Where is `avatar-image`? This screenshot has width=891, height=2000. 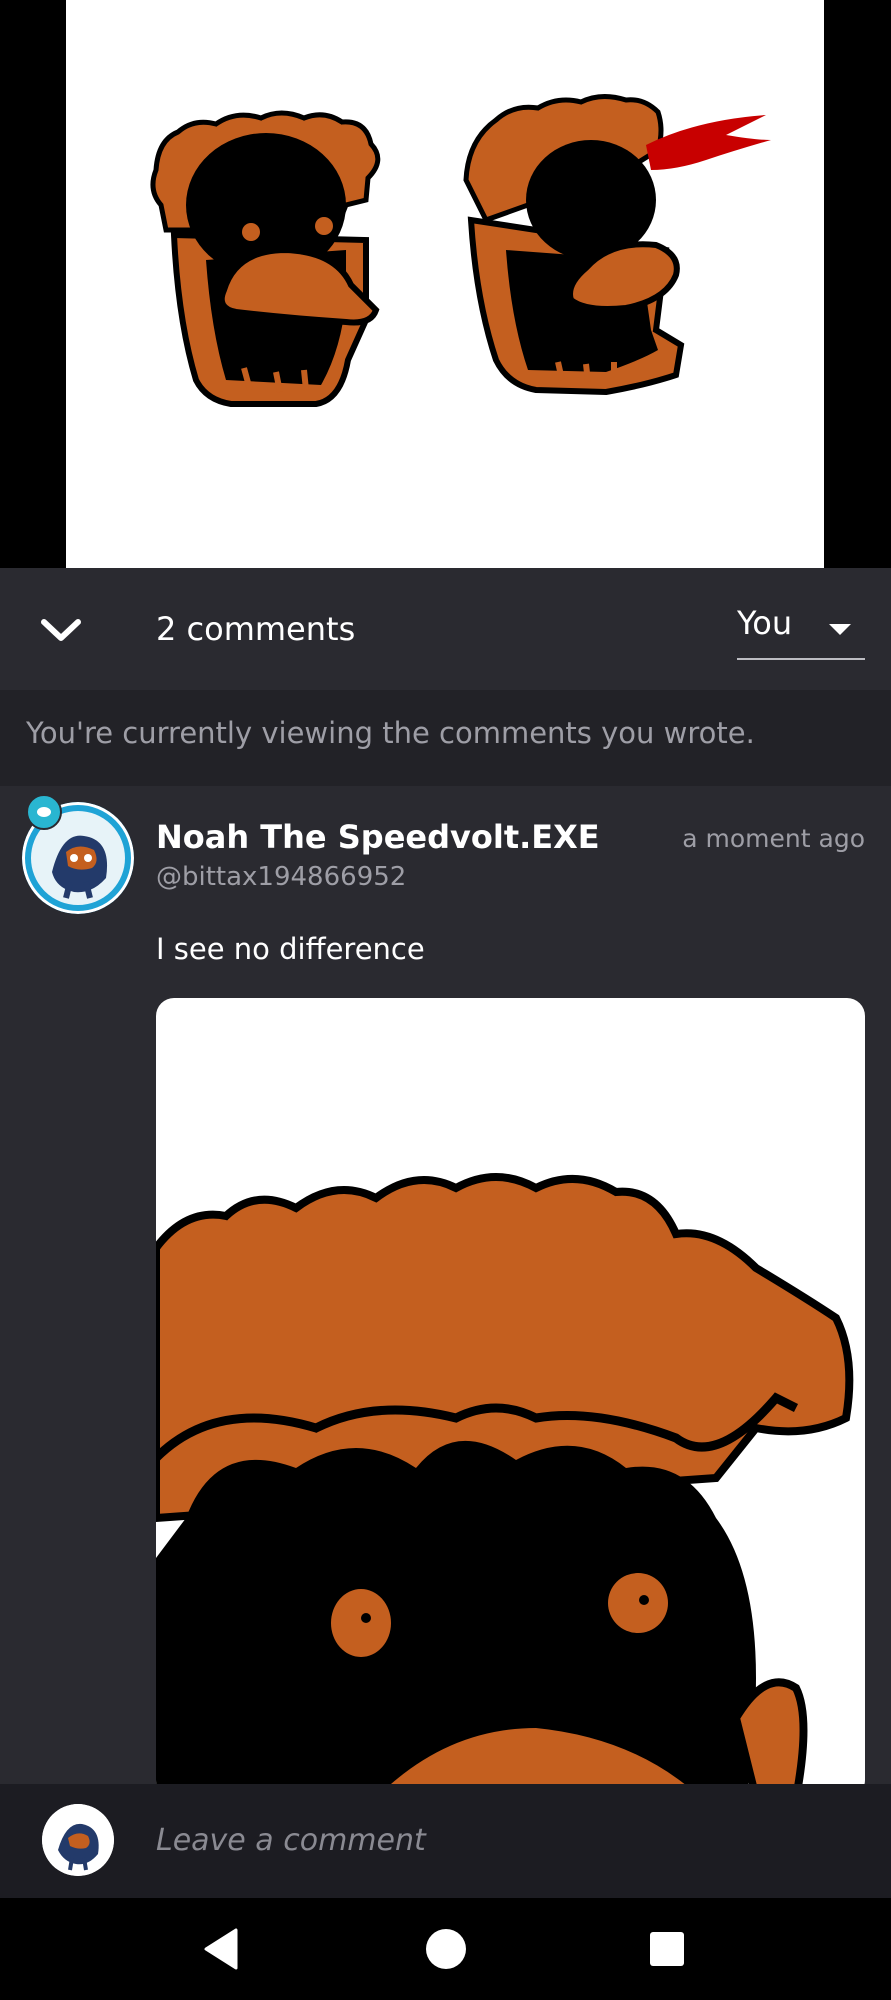
avatar-image is located at coordinates (78, 1840).